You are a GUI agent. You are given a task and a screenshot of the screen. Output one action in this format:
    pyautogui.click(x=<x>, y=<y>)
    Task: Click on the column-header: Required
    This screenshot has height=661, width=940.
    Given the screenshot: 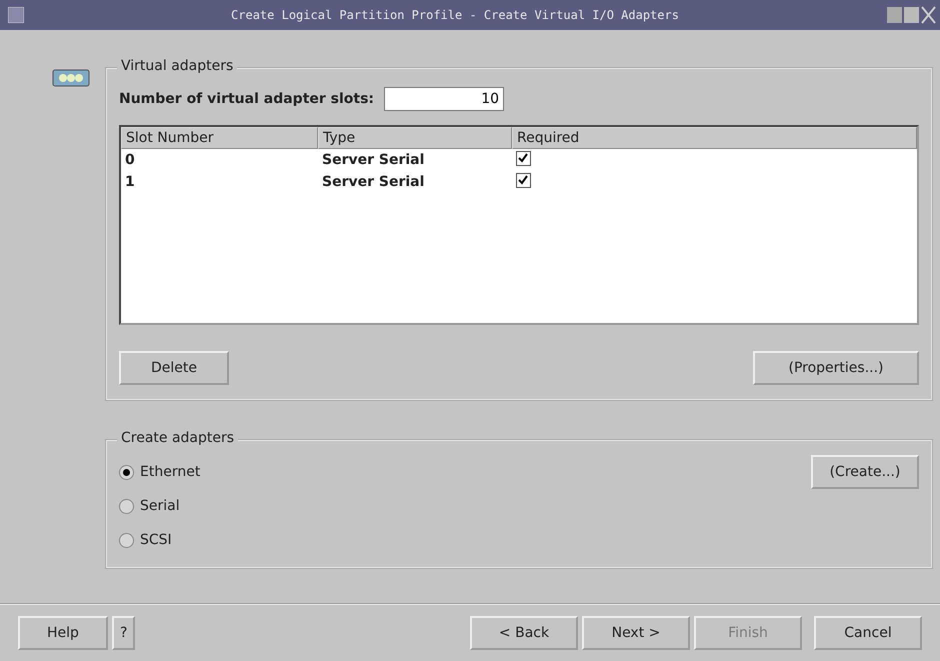 What is the action you would take?
    pyautogui.click(x=714, y=138)
    